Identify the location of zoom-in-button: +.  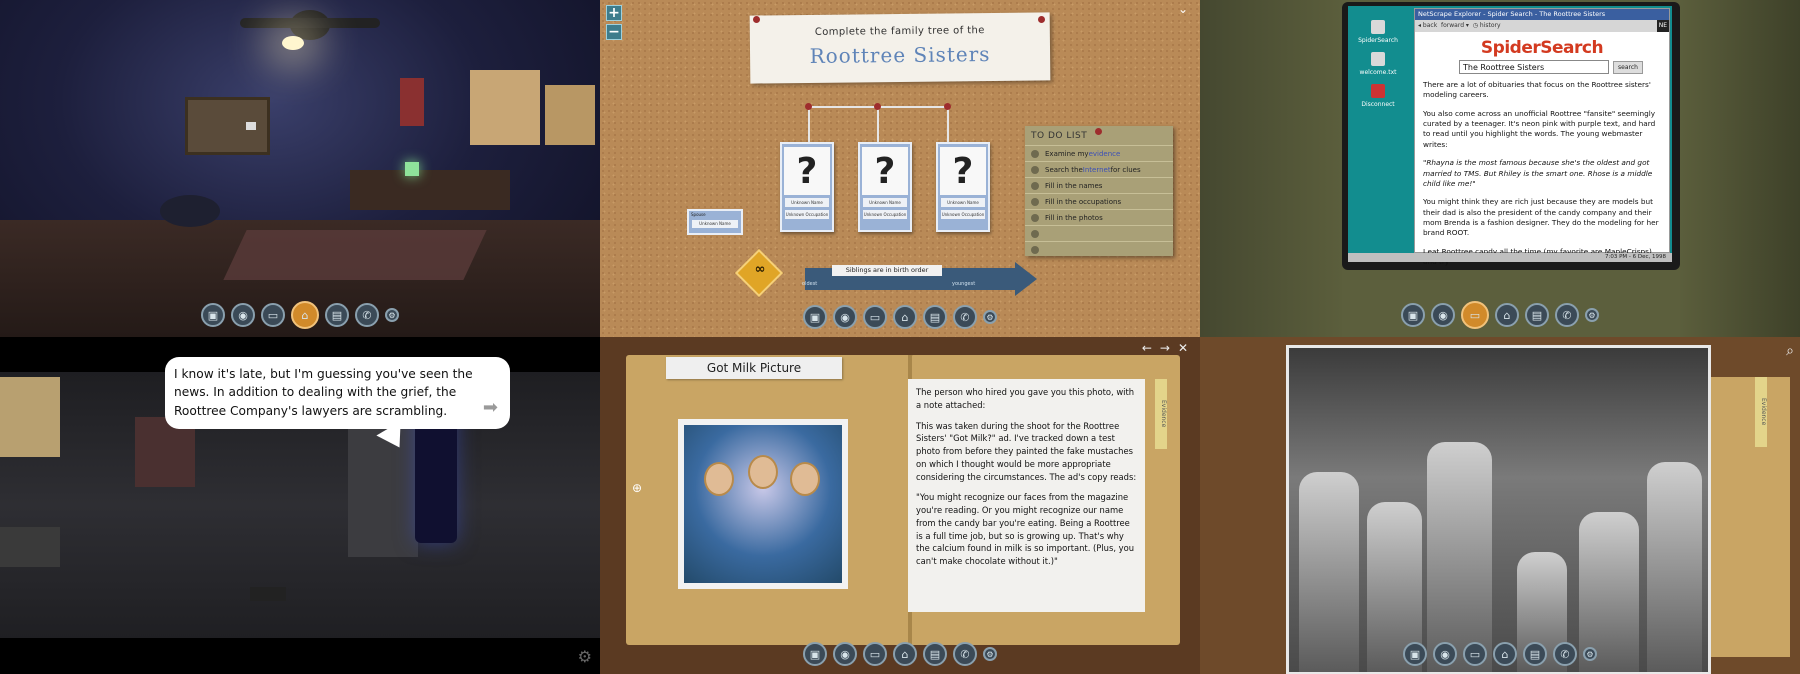
(614, 13).